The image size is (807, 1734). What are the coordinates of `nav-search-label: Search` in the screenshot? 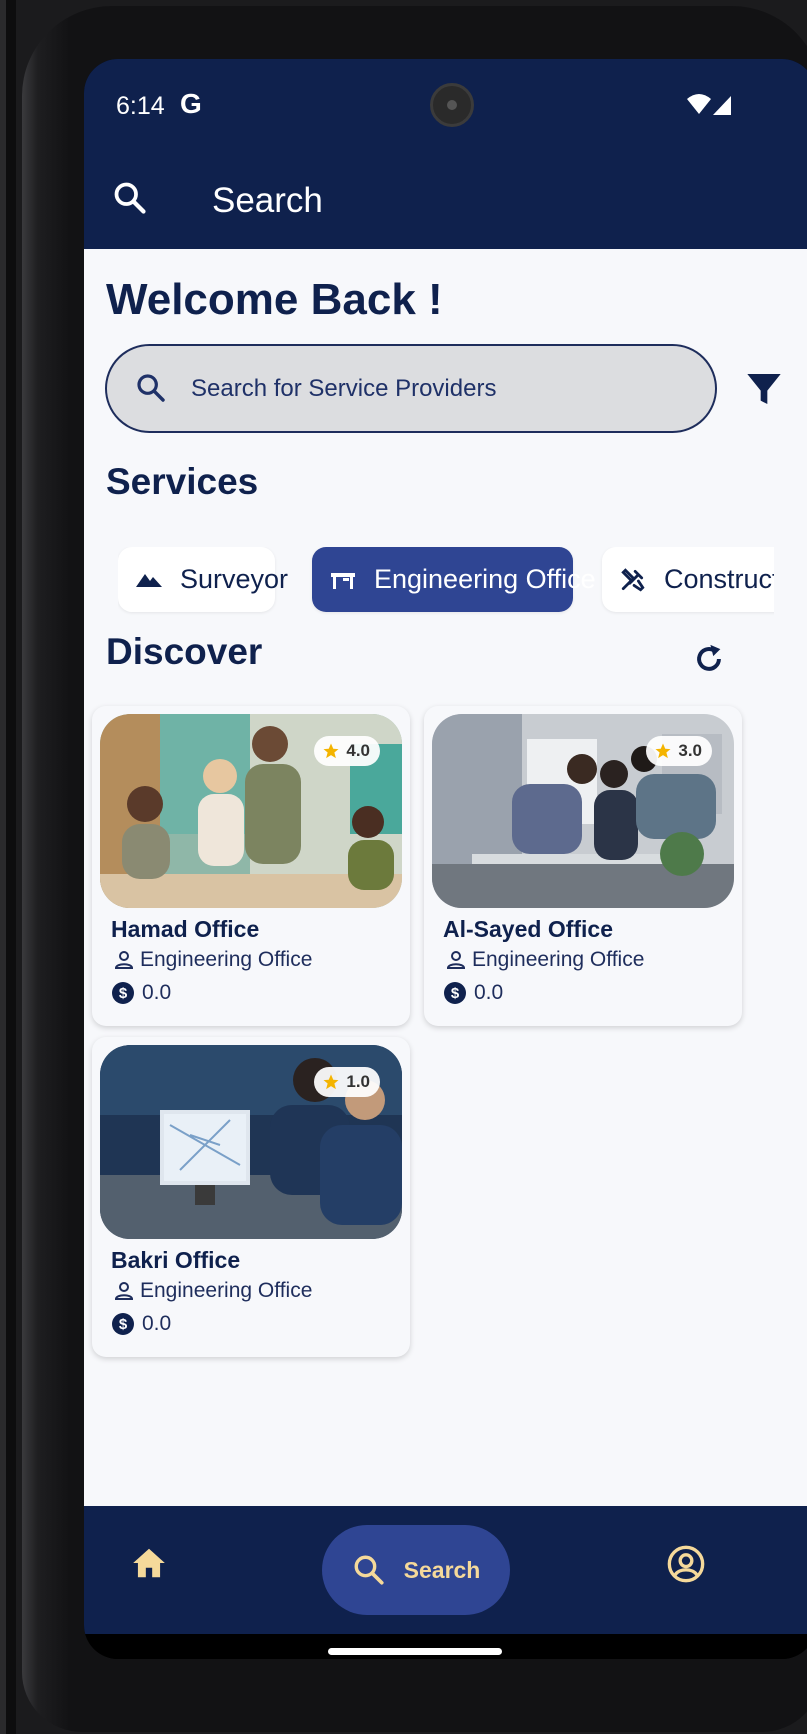 It's located at (442, 1569).